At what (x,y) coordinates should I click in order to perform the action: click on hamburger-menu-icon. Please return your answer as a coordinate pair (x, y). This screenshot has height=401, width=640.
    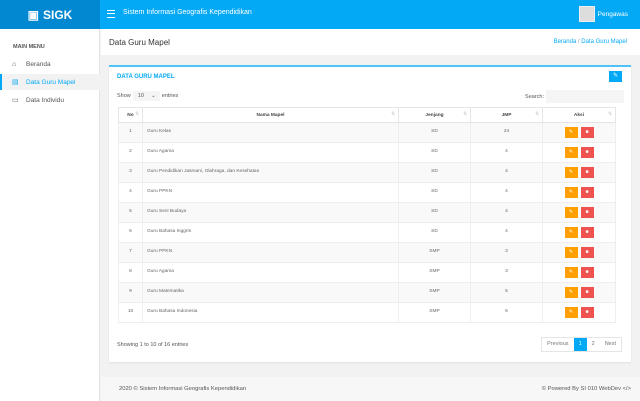
    Looking at the image, I should click on (111, 14).